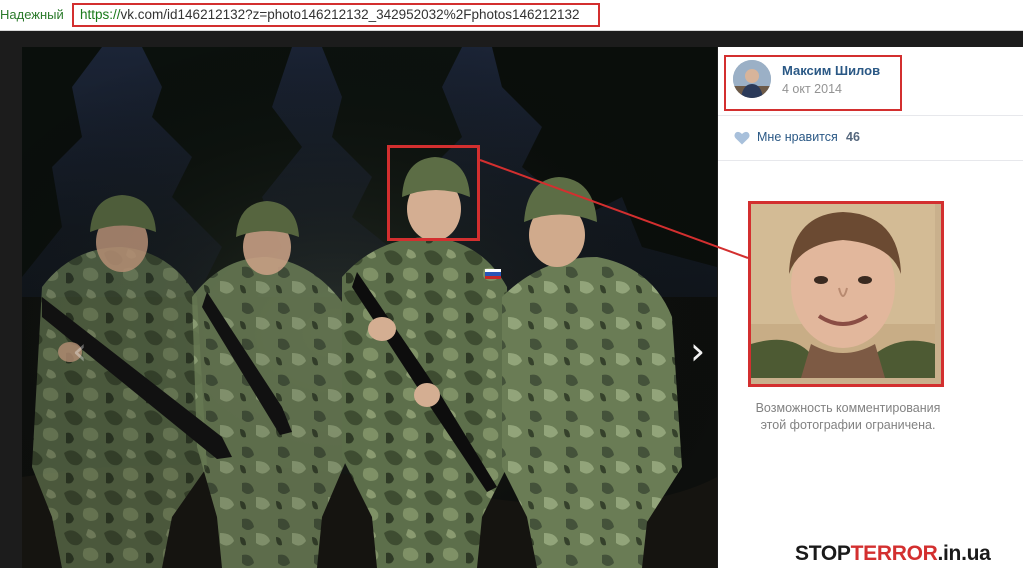 The image size is (1023, 568). I want to click on watermark-part-2: TERROR, so click(894, 553).